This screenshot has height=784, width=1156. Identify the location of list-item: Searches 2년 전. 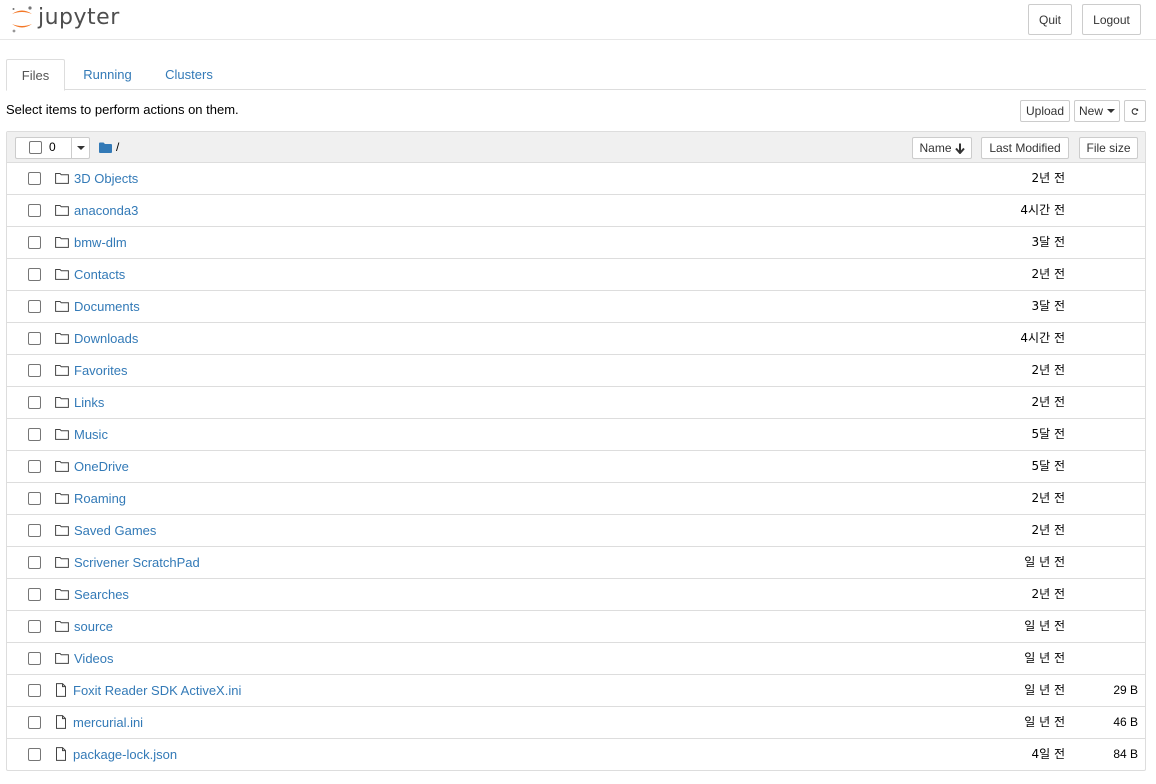
(576, 595).